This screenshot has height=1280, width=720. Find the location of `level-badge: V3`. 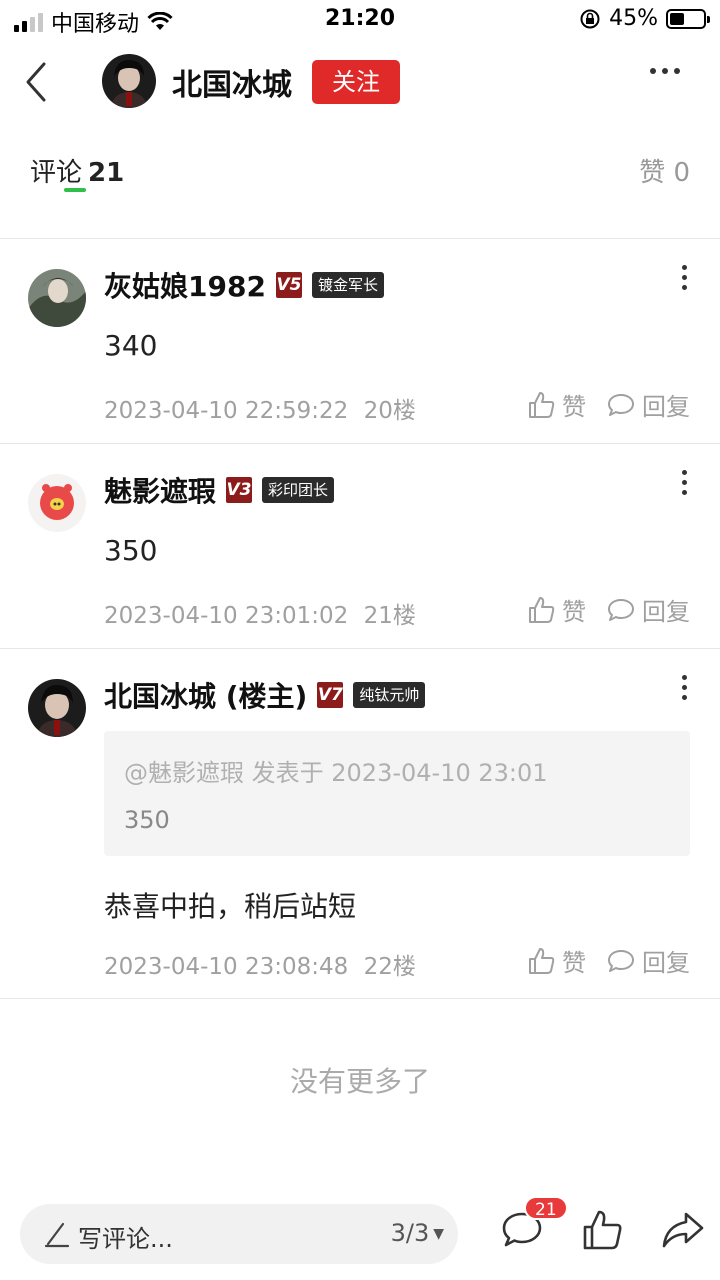

level-badge: V3 is located at coordinates (239, 490).